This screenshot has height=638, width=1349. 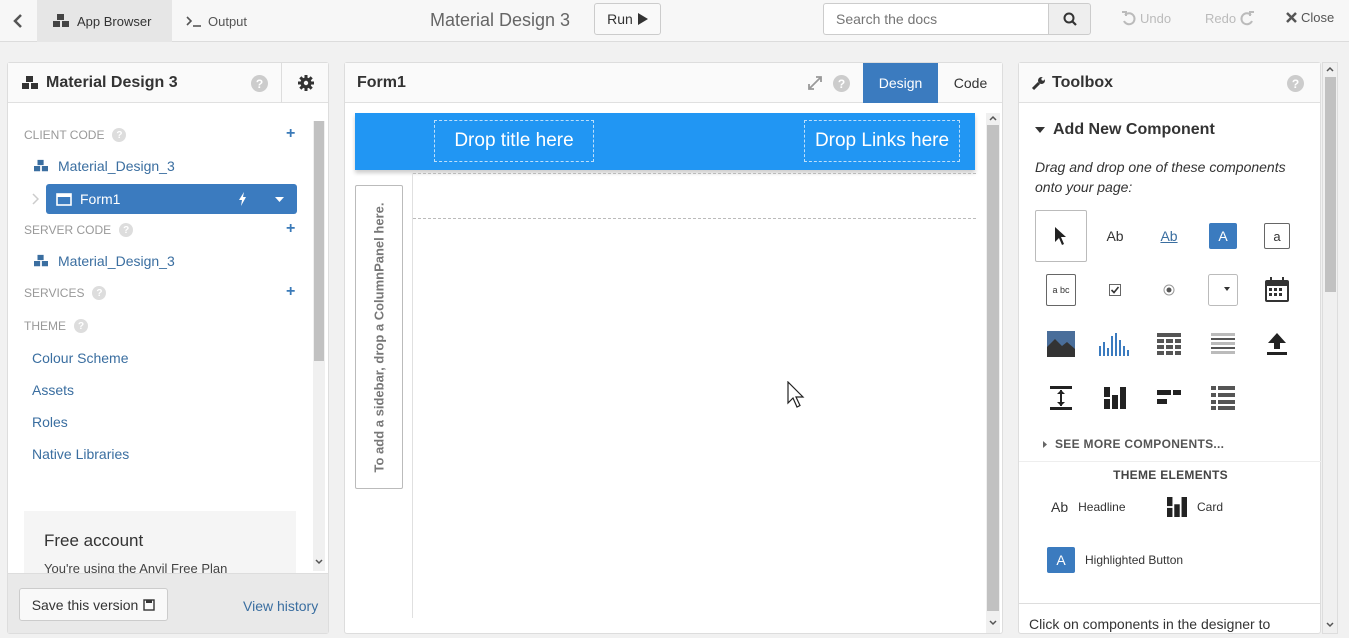 What do you see at coordinates (35, 199) in the screenshot?
I see `chevron-right-icon` at bounding box center [35, 199].